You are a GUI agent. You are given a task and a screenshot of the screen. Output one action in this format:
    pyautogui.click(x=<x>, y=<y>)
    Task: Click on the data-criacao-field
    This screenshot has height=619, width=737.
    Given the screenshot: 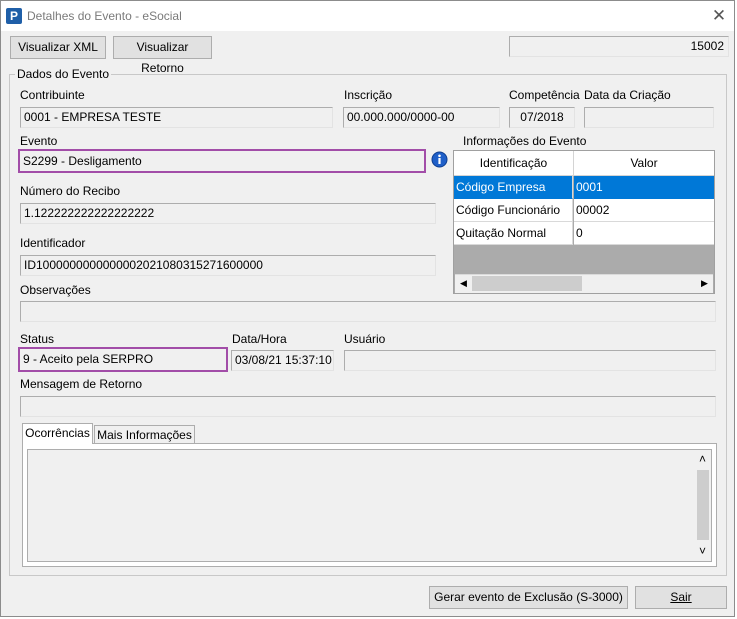 What is the action you would take?
    pyautogui.click(x=649, y=117)
    